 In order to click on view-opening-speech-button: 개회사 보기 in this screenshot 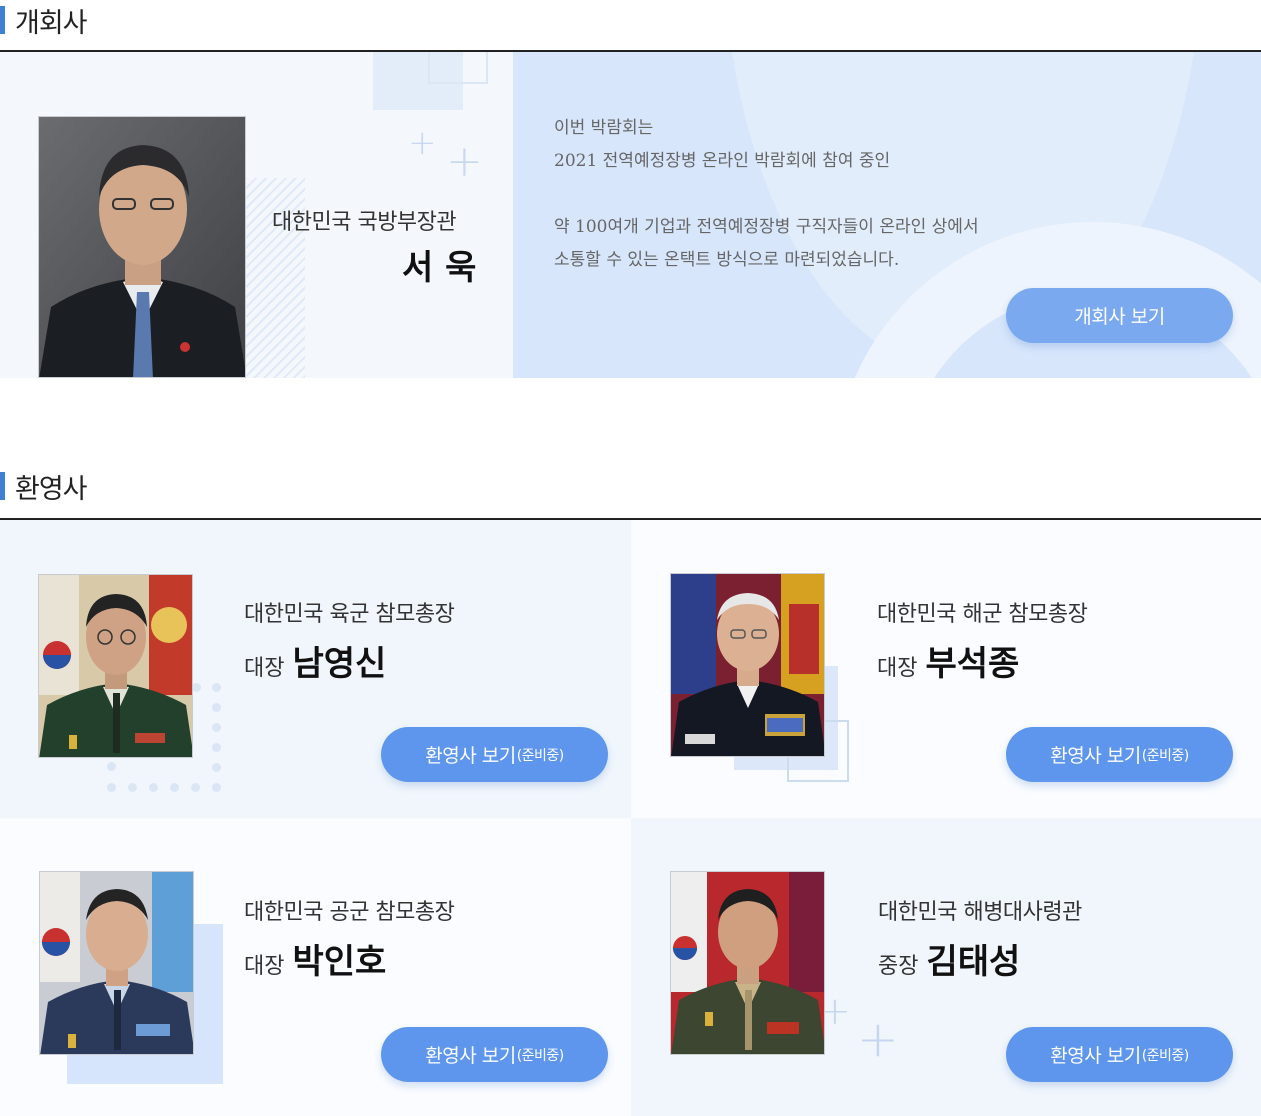, I will do `click(1119, 315)`.